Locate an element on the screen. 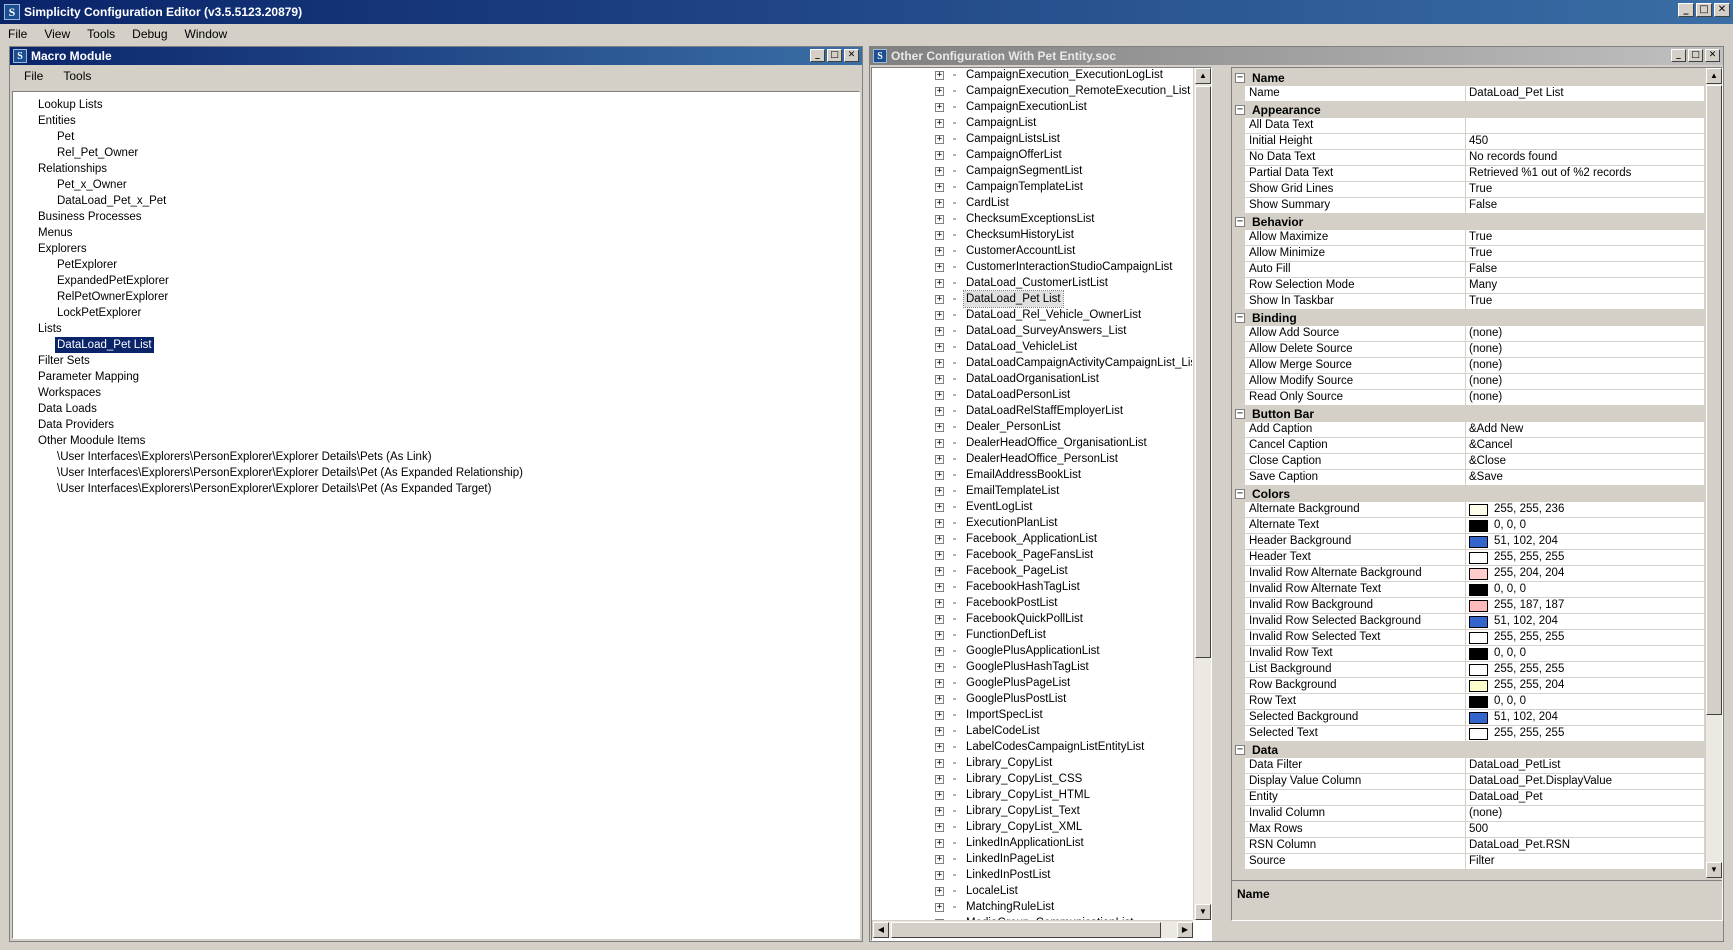 The width and height of the screenshot is (1733, 950). list-item: + CampaignExecution_RemoteExecution_List is located at coordinates (1032, 91).